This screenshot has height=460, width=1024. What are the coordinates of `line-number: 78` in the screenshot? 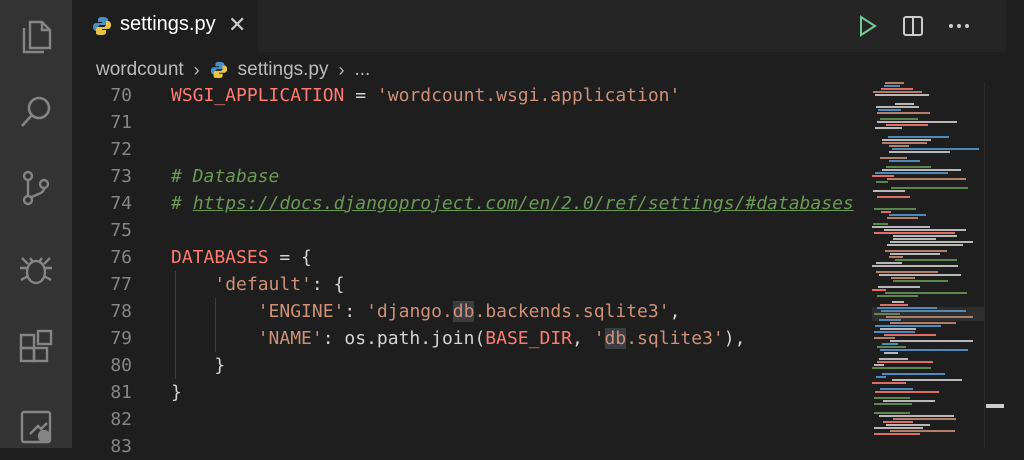 It's located at (121, 311).